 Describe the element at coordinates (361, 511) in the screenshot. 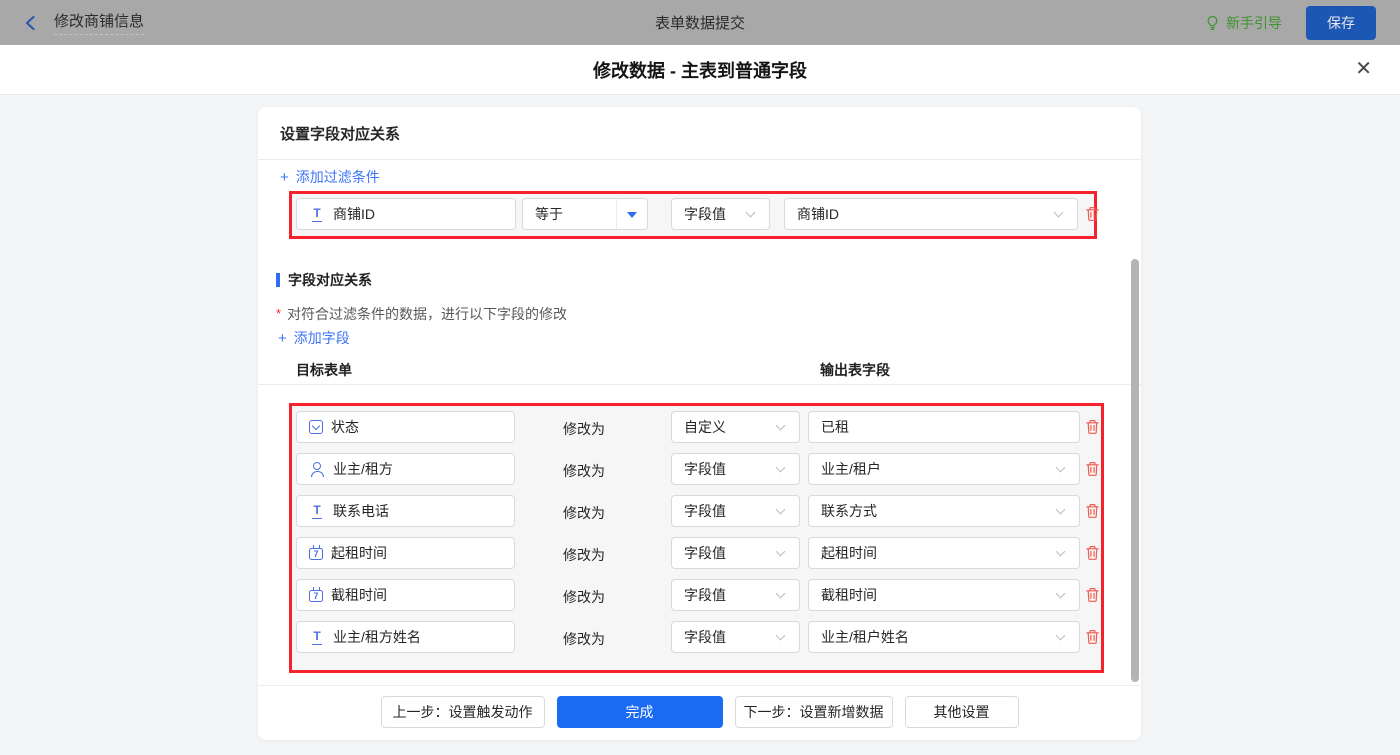

I see `target-field-label: 联系电话` at that location.